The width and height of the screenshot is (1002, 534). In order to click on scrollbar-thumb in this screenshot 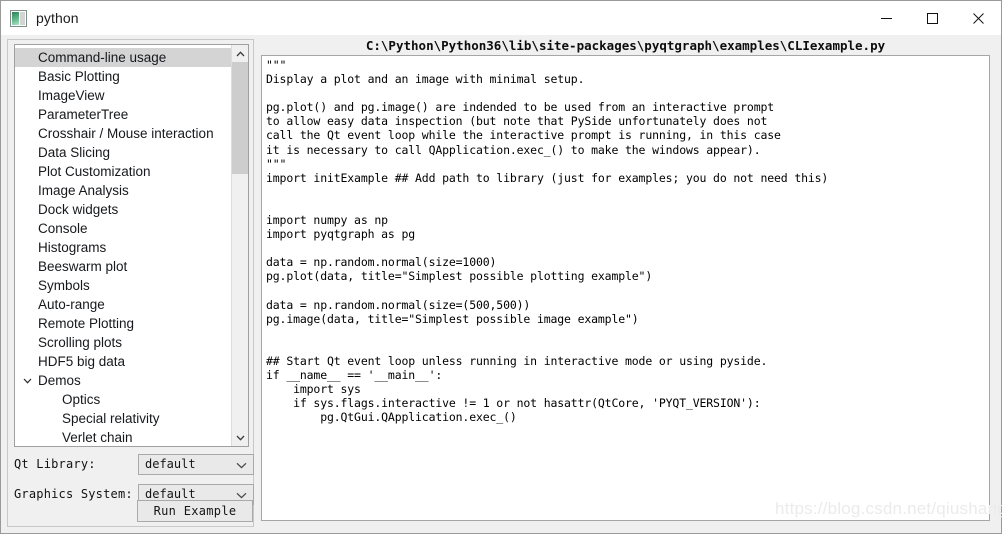, I will do `click(240, 118)`.